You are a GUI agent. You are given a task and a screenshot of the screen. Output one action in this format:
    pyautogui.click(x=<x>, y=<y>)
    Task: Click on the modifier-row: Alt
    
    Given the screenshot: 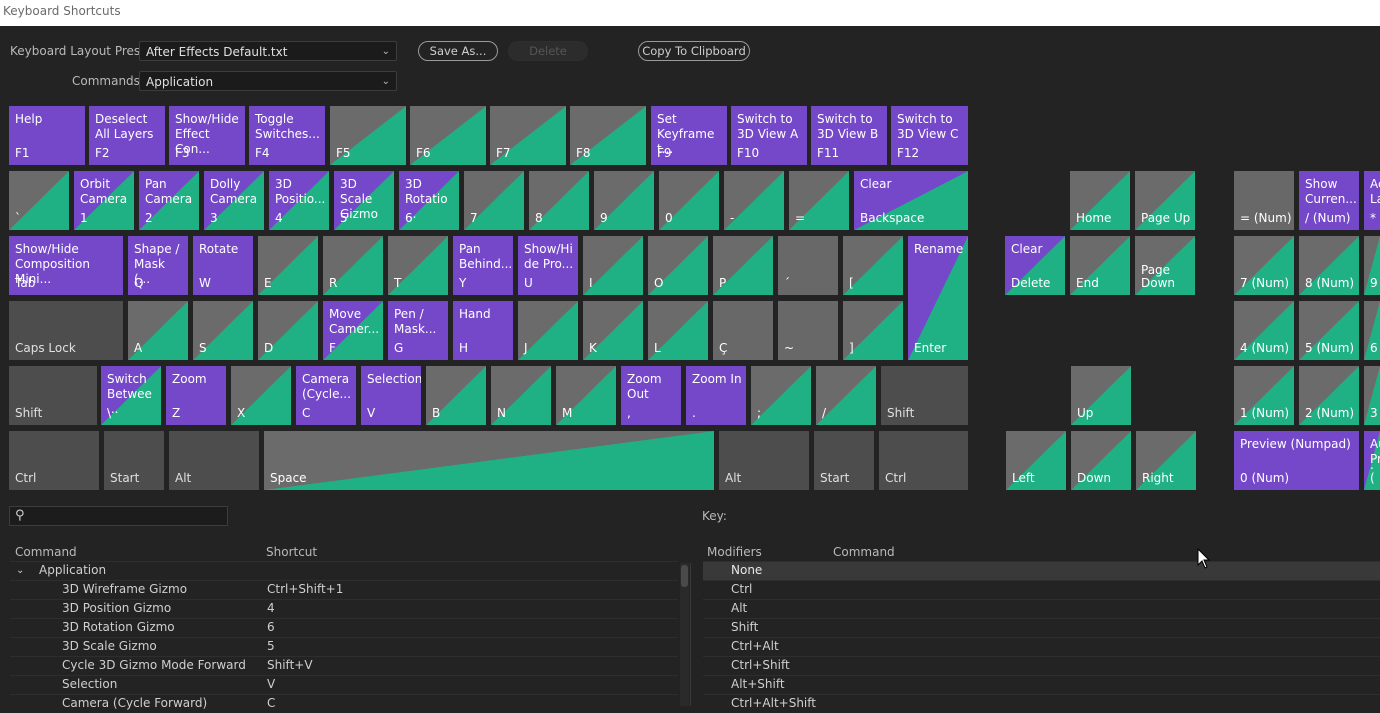 What is the action you would take?
    pyautogui.click(x=1041, y=608)
    